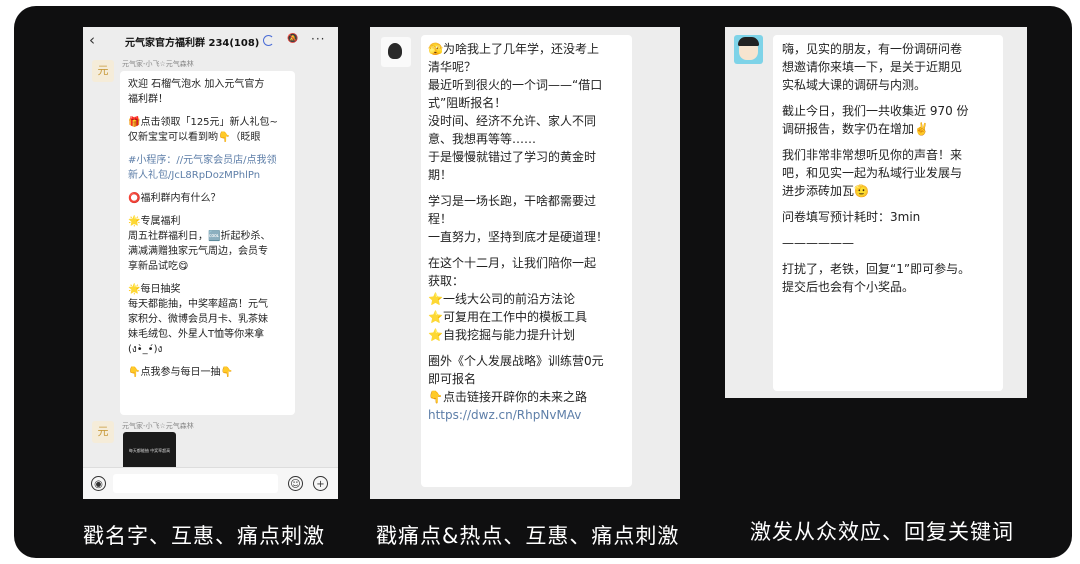 The width and height of the screenshot is (1080, 564). I want to click on message-link: 新人礼包/JcL8RpDozMPhlPn, so click(207, 175).